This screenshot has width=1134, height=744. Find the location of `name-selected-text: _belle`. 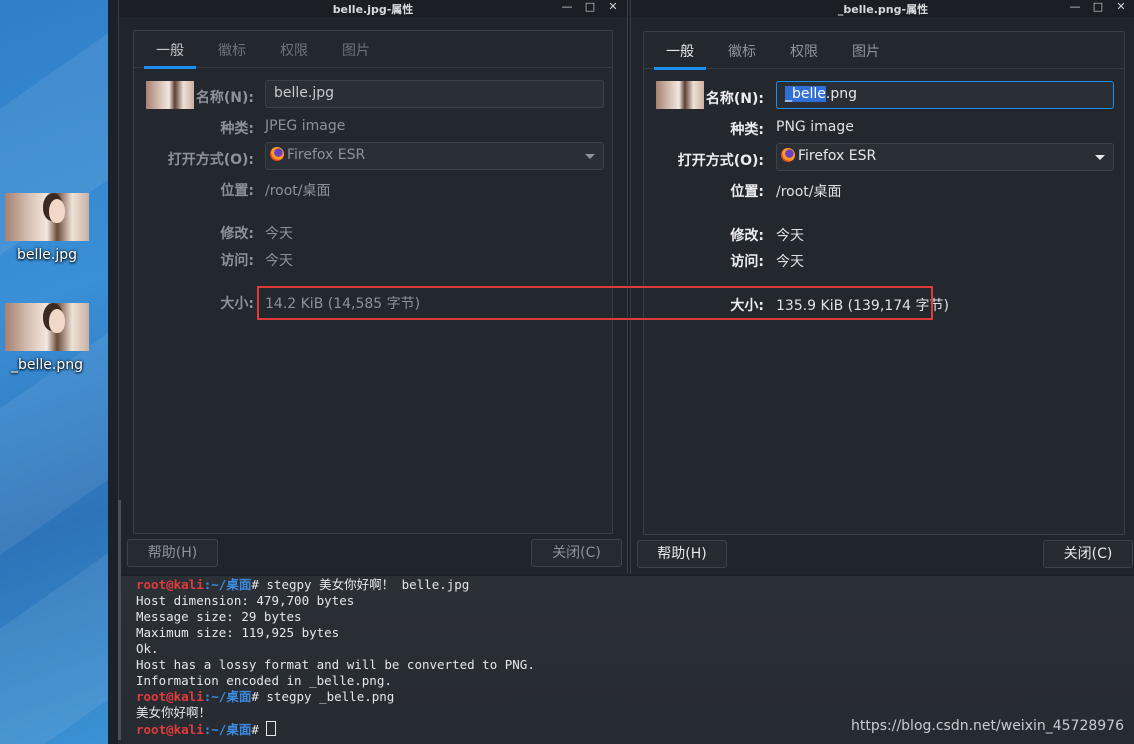

name-selected-text: _belle is located at coordinates (805, 94).